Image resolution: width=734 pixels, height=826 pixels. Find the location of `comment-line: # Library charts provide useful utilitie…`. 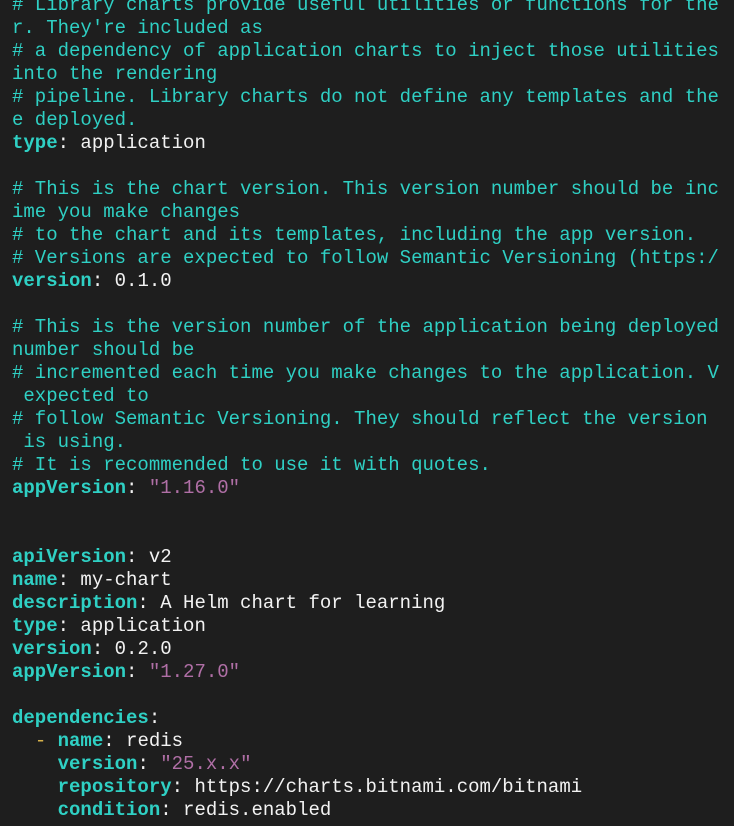

comment-line: # Library charts provide useful utilitie… is located at coordinates (365, 8).